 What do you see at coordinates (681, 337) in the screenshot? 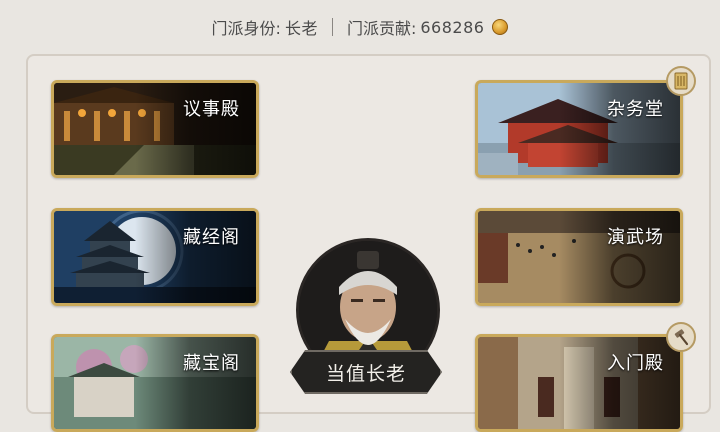
I see `hammer-icon` at bounding box center [681, 337].